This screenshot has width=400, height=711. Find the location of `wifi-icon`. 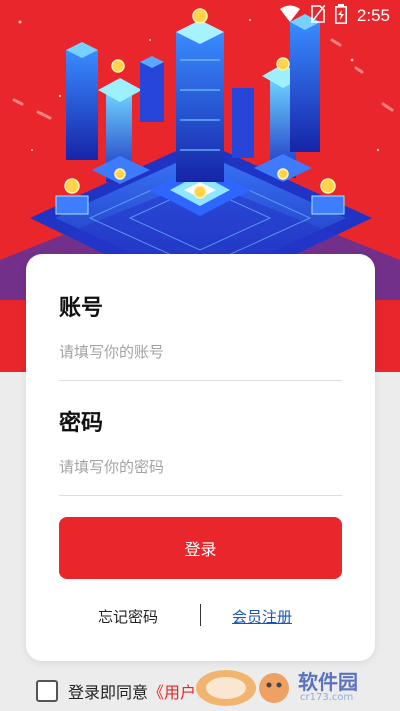

wifi-icon is located at coordinates (290, 16).